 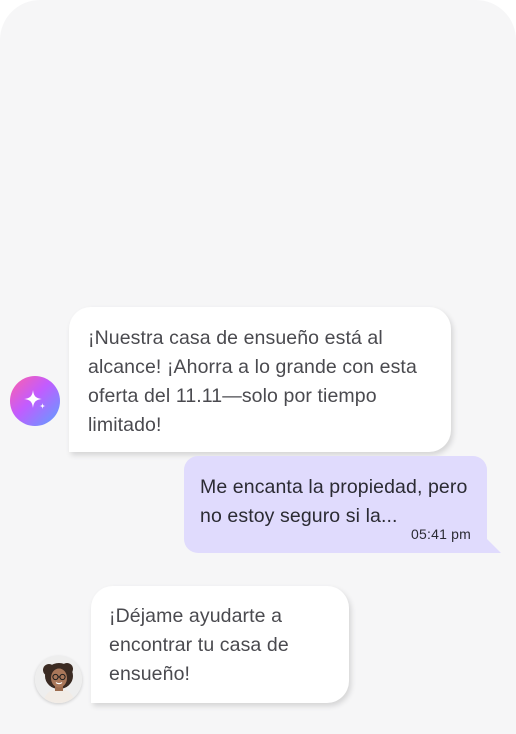 I want to click on message-timestamp: 05:41 pm, so click(x=441, y=534).